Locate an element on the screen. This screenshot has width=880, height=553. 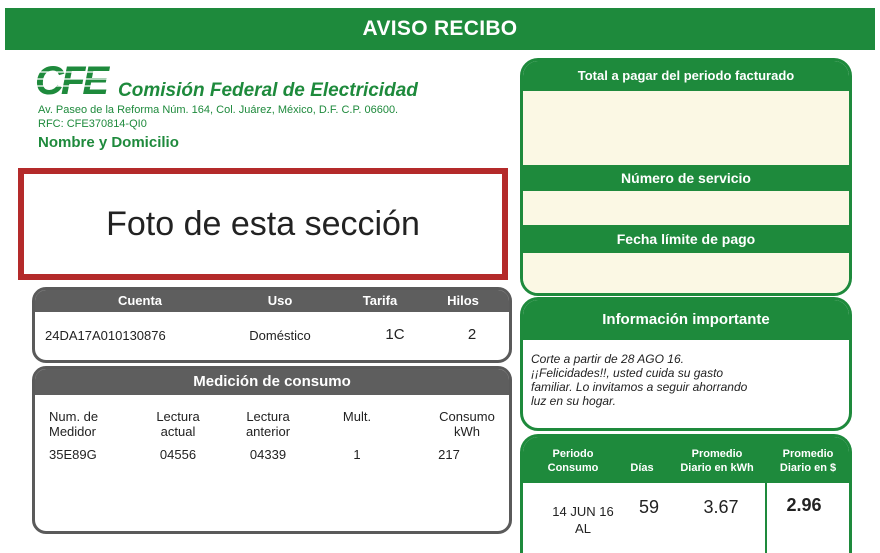
value-consumption: 217 is located at coordinates (449, 454).